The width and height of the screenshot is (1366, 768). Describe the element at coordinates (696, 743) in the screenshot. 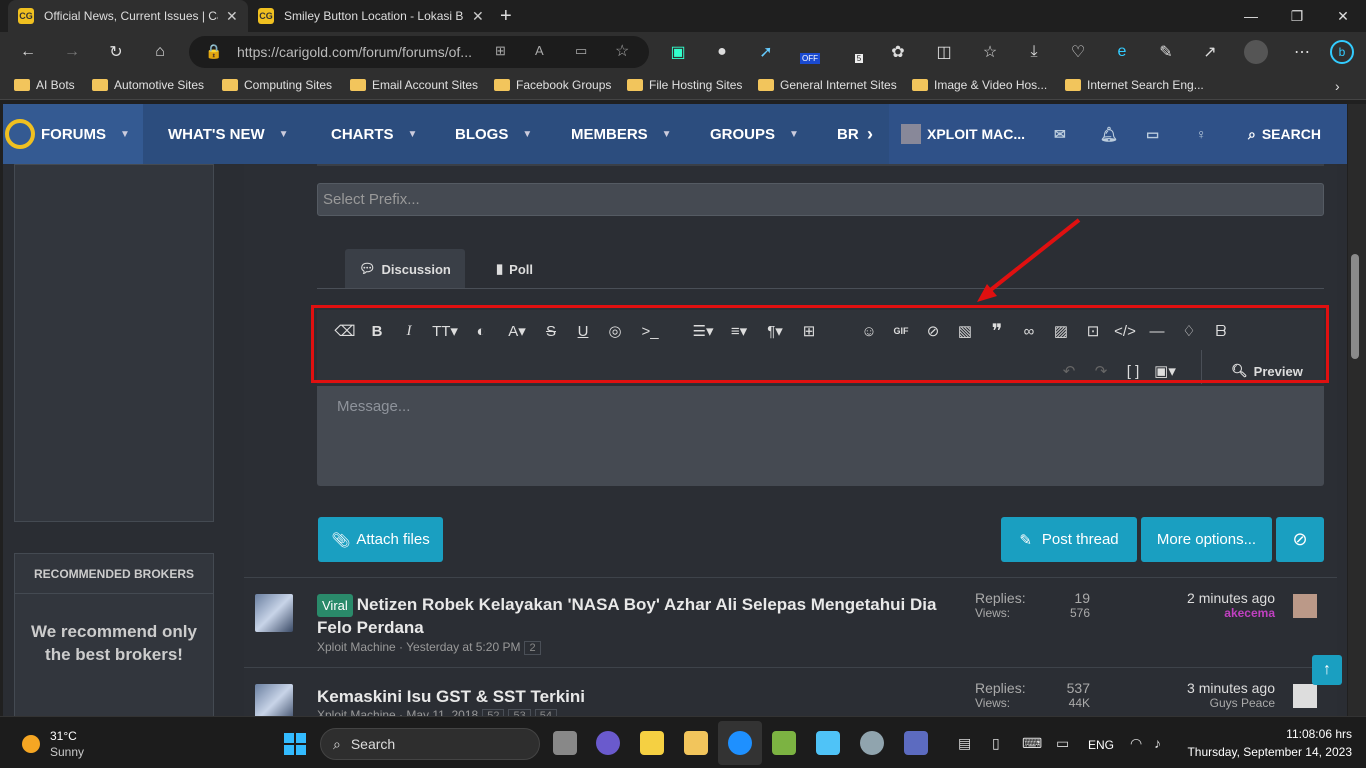

I see `file-explorer-icon` at that location.